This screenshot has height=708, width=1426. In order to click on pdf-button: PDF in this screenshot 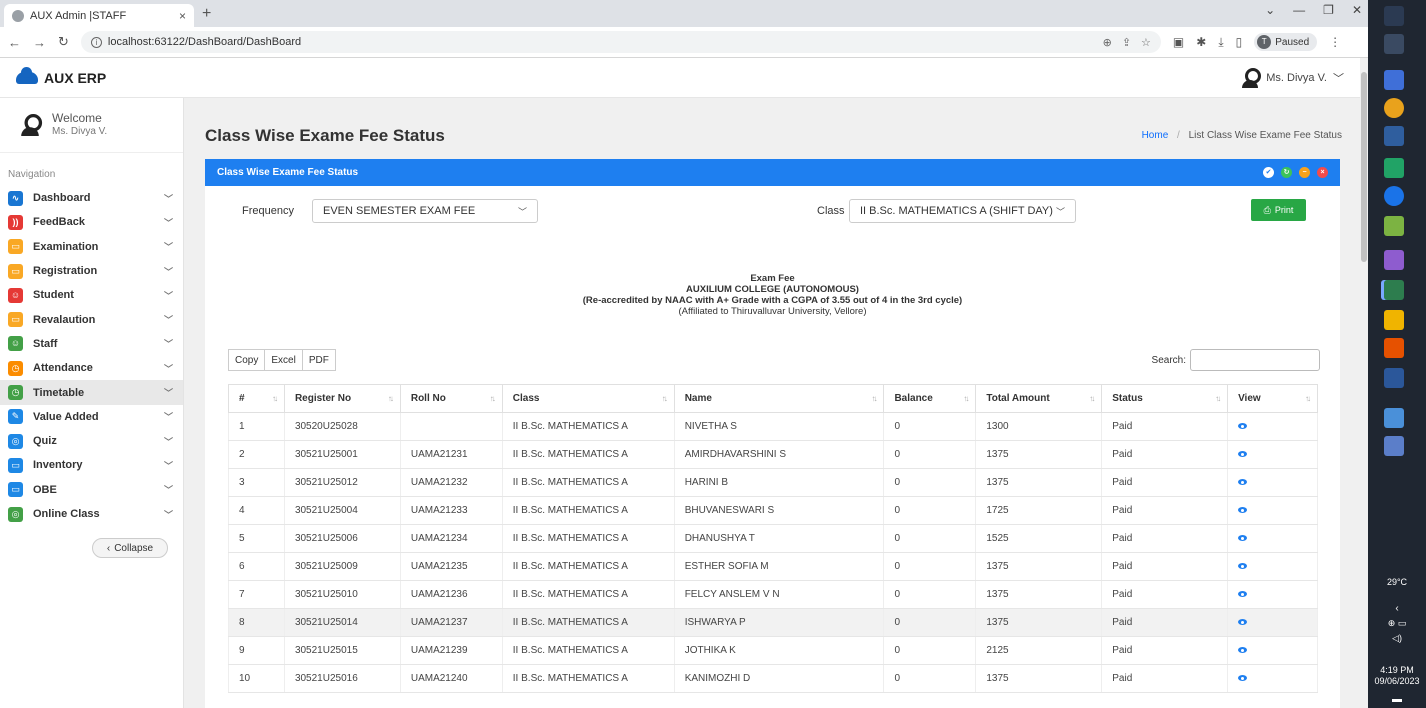, I will do `click(319, 360)`.